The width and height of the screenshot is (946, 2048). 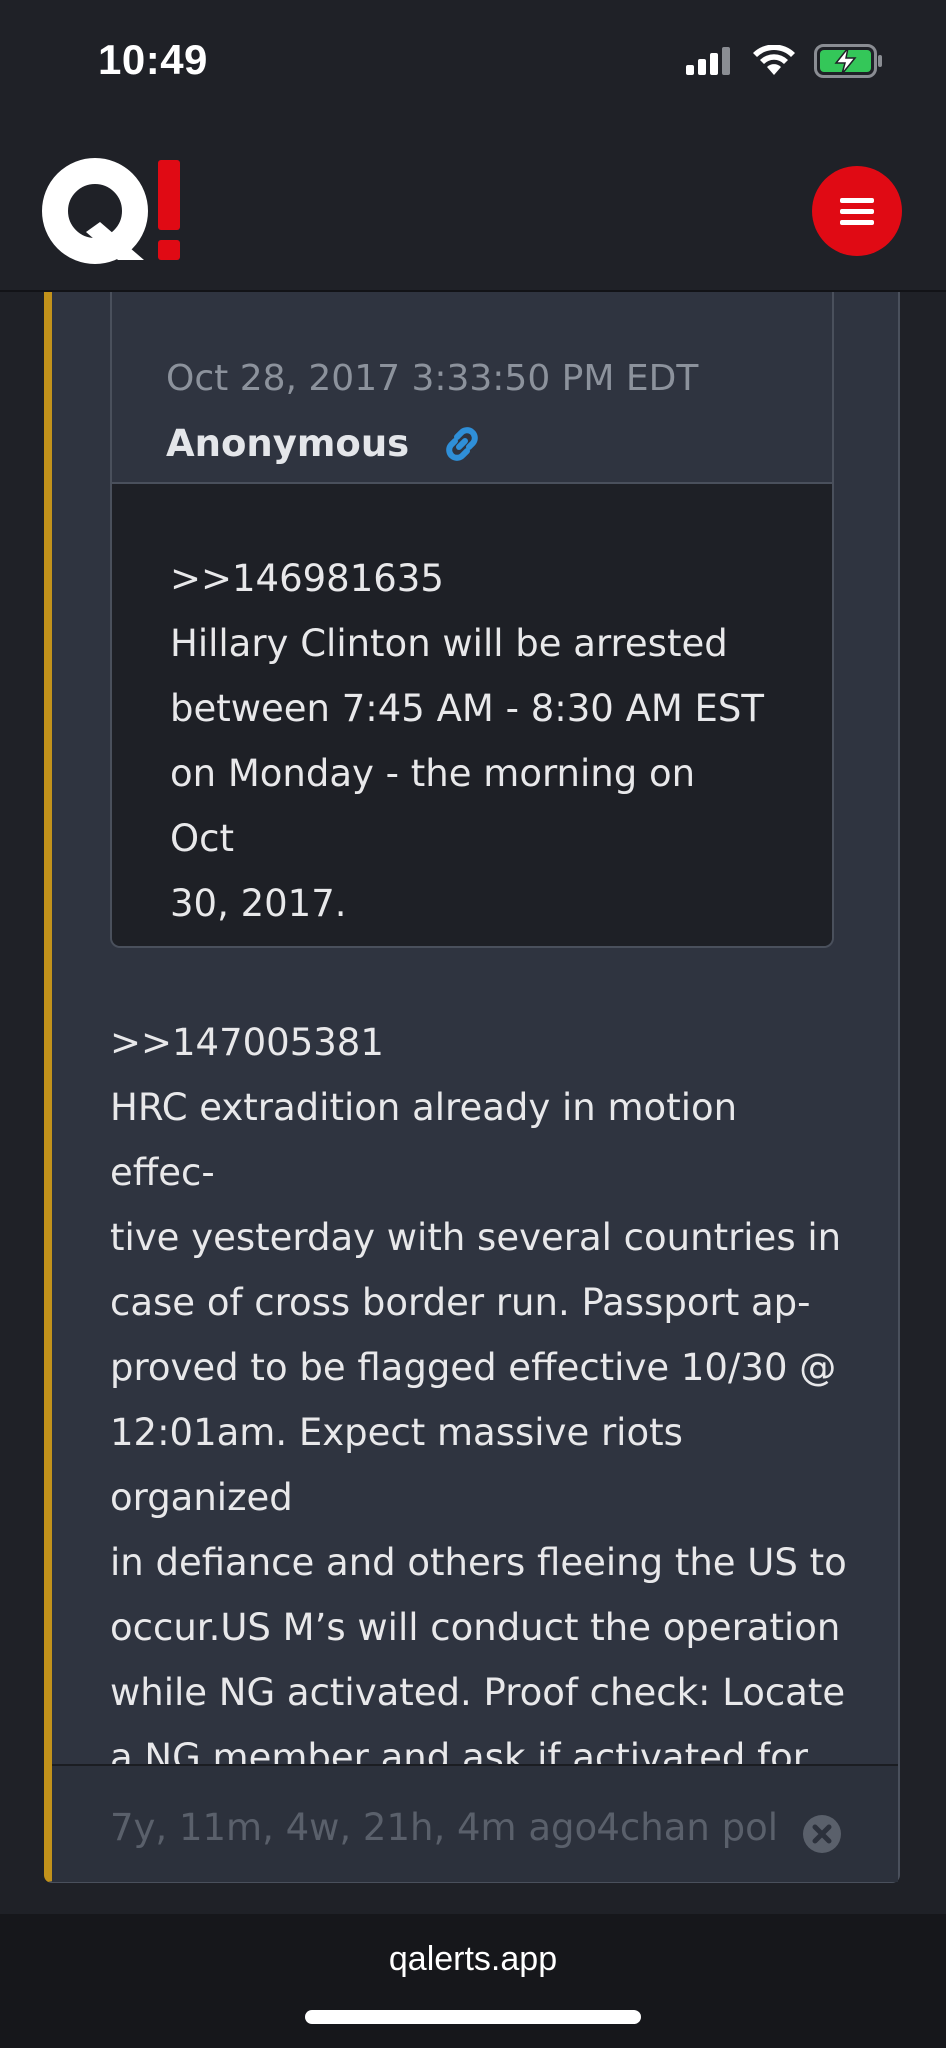 What do you see at coordinates (473, 1981) in the screenshot?
I see `browser-address-bar: qalerts.app` at bounding box center [473, 1981].